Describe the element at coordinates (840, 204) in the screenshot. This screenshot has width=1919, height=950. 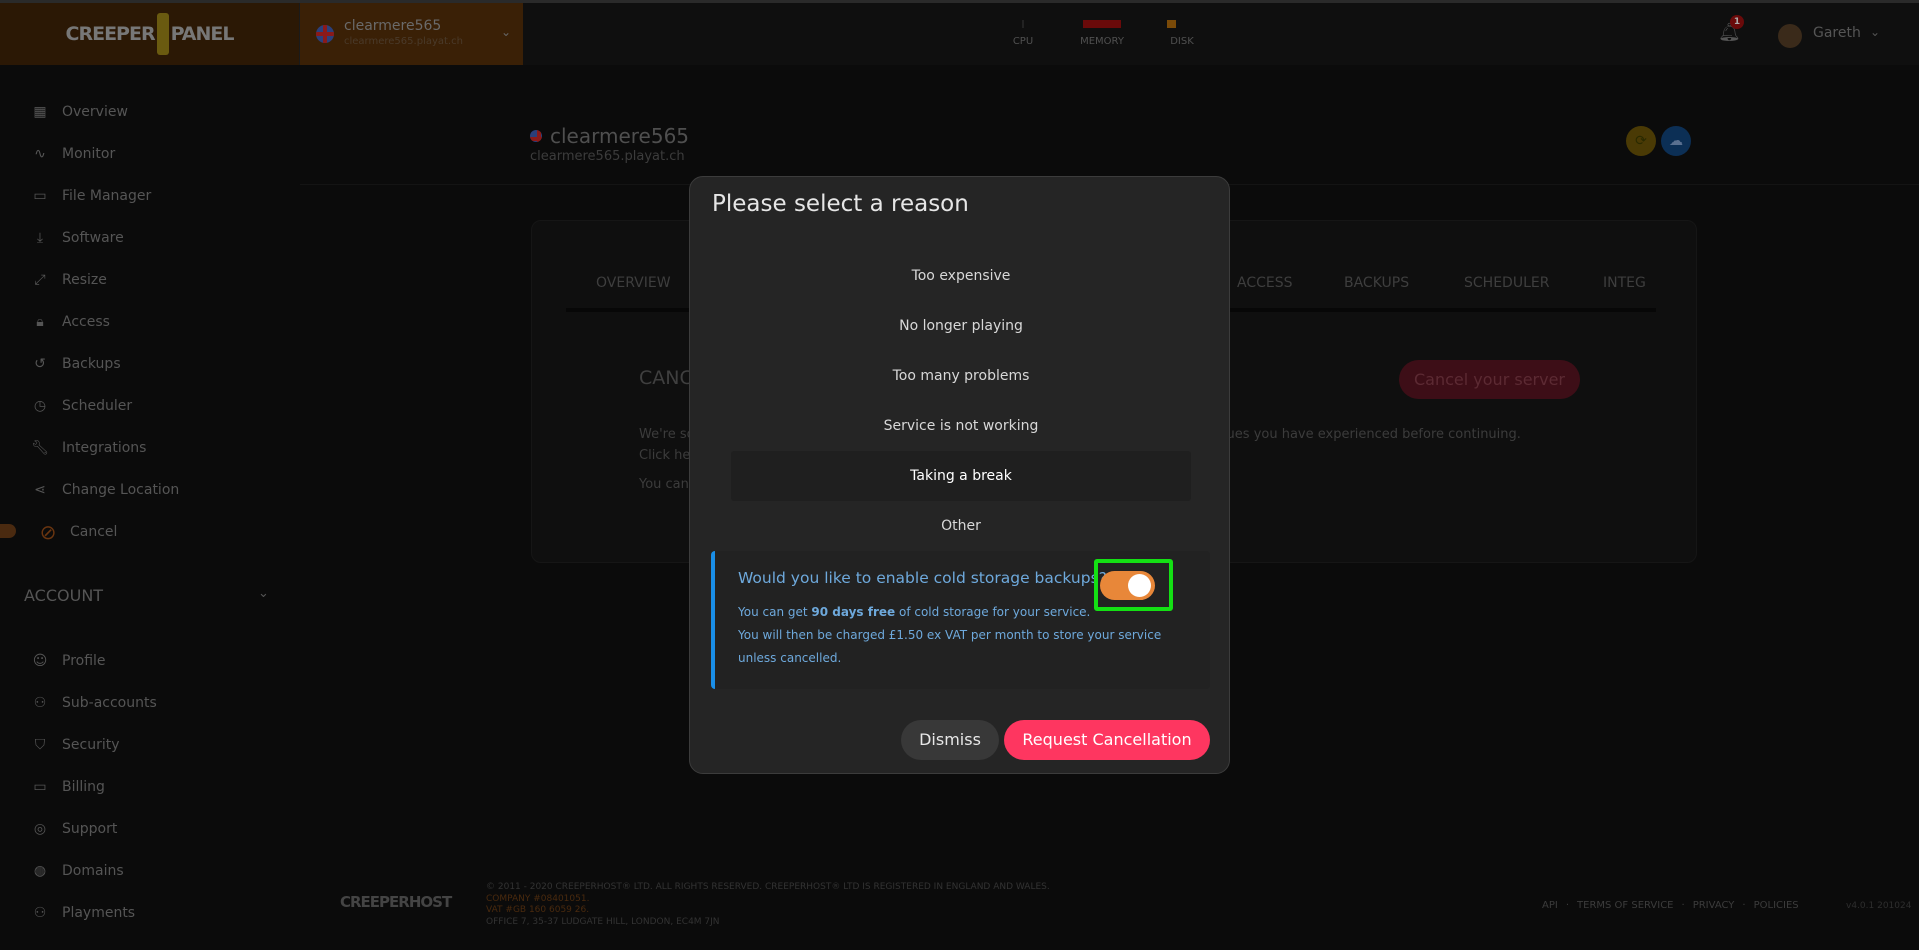
I see `modal-title: Please select a reason` at that location.